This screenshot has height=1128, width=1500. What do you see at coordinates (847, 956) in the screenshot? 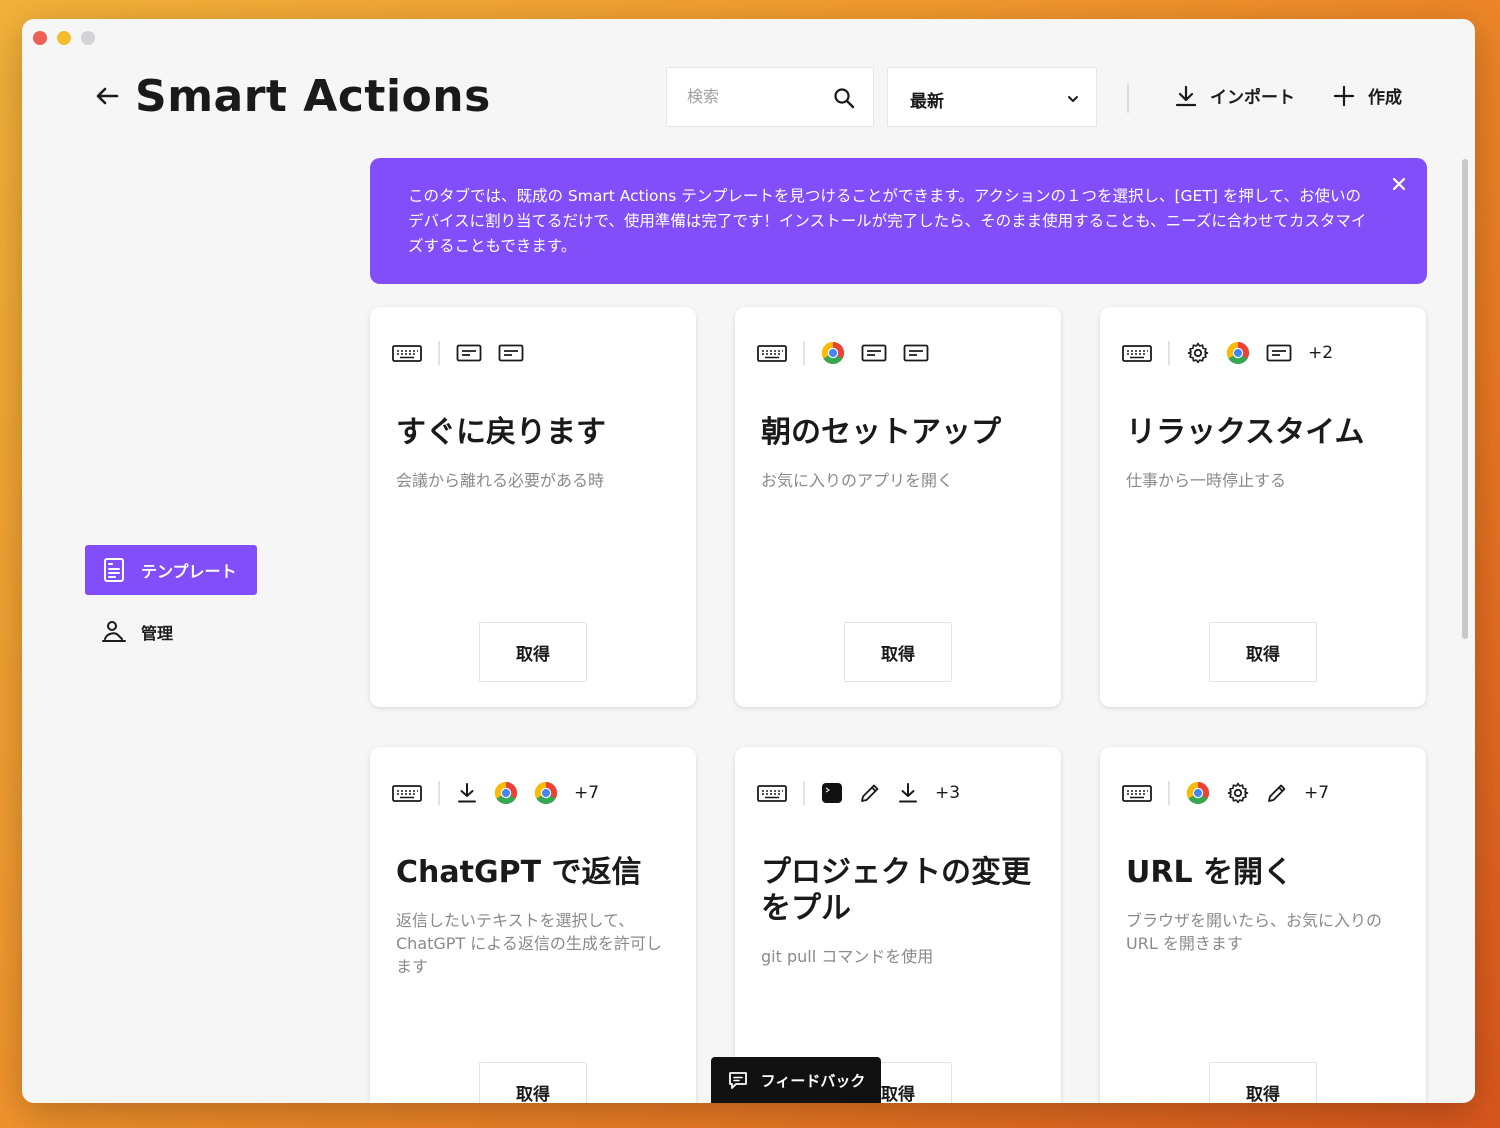
I see `card-description: git pull コマンドを使用` at bounding box center [847, 956].